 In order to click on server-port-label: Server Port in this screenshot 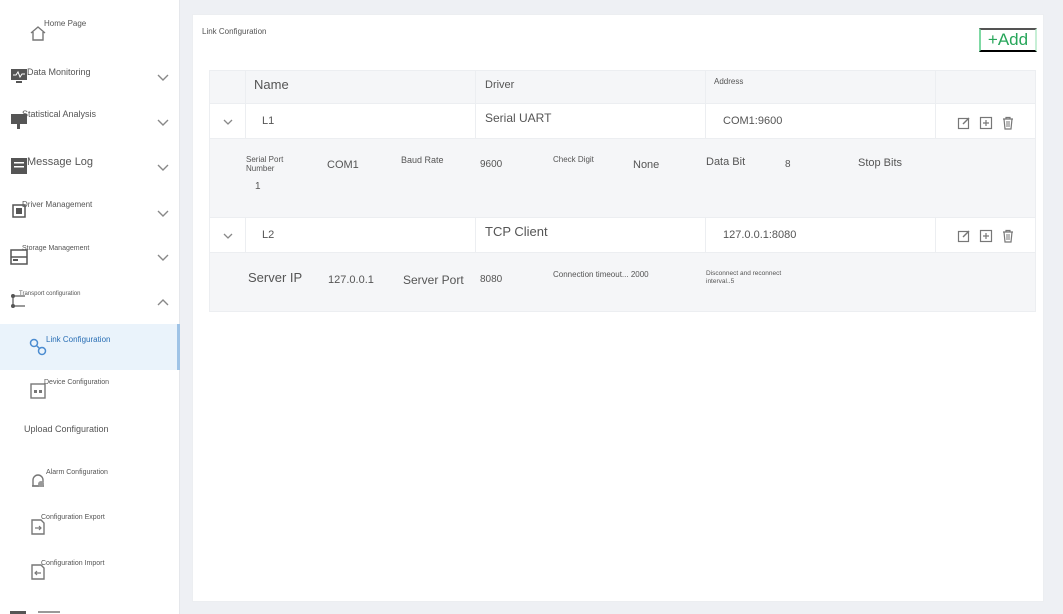, I will do `click(433, 280)`.